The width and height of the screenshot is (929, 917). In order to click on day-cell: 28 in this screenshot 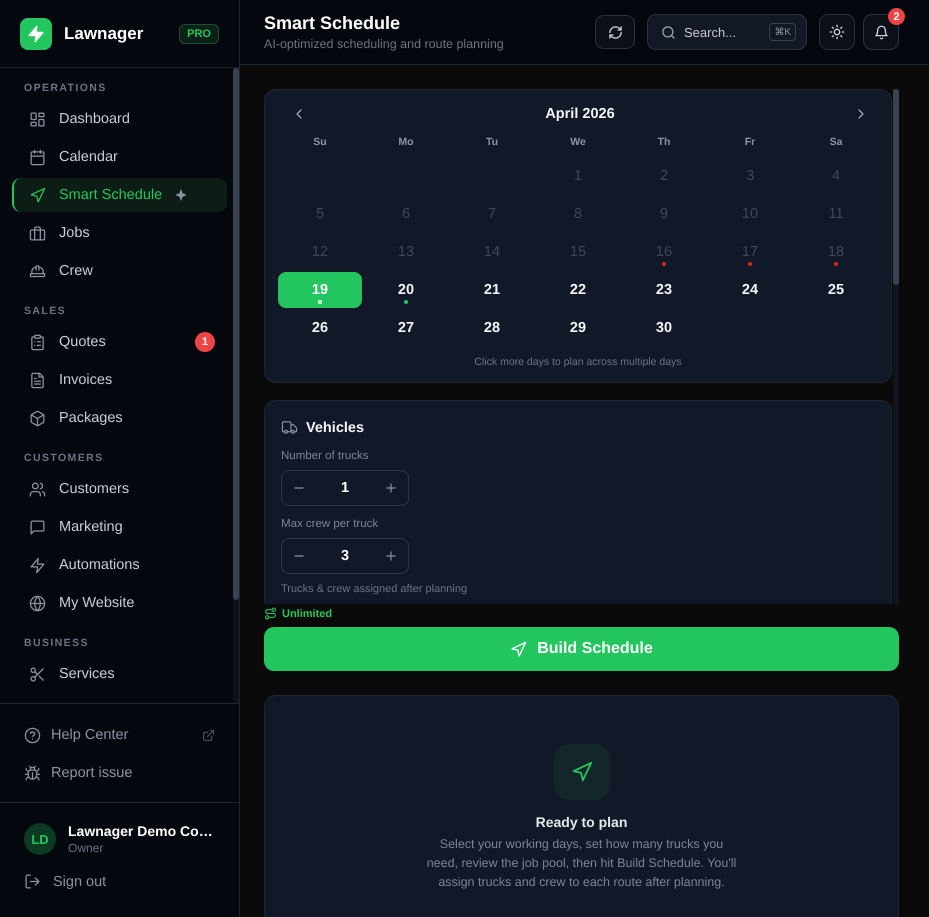, I will do `click(492, 328)`.